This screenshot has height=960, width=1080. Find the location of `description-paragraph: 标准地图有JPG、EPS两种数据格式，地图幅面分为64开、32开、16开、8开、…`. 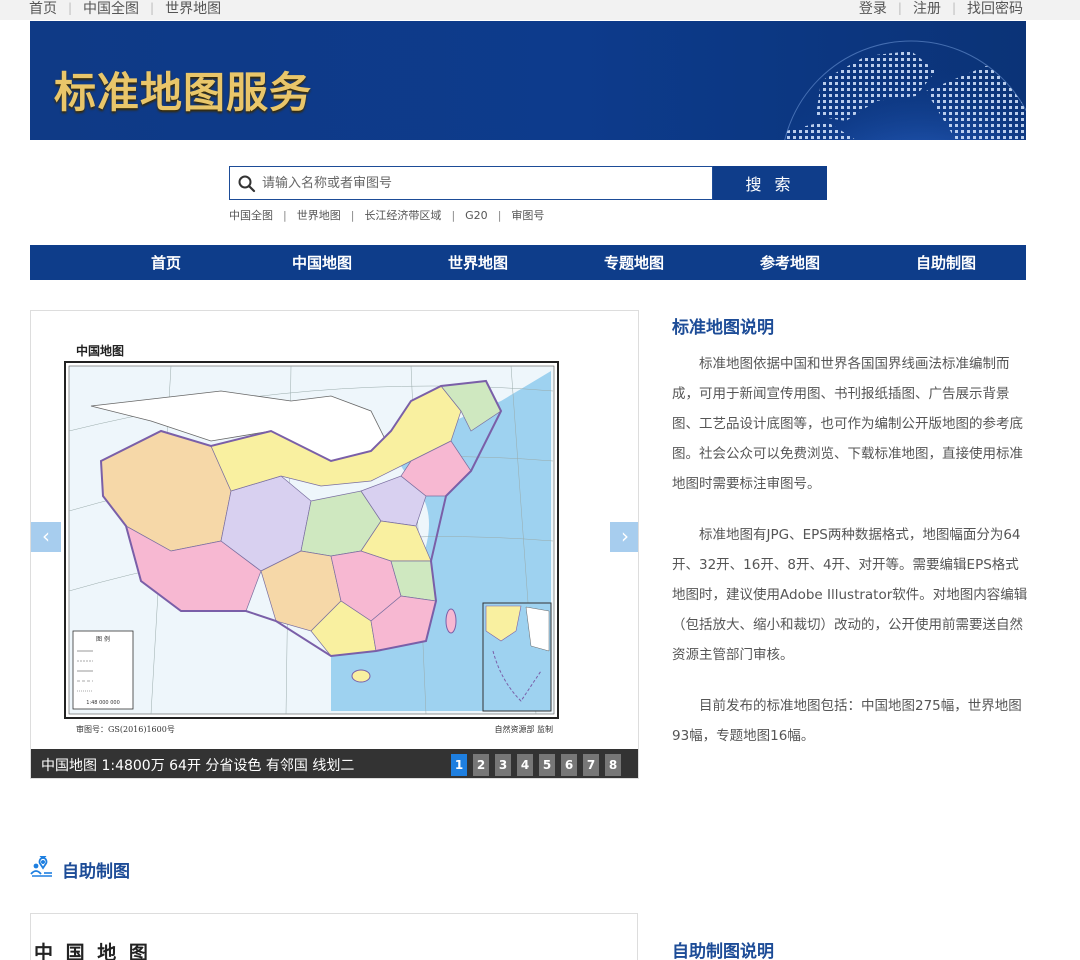

description-paragraph: 标准地图有JPG、EPS两种数据格式，地图幅面分为64开、32开、16开、8开、… is located at coordinates (850, 595).